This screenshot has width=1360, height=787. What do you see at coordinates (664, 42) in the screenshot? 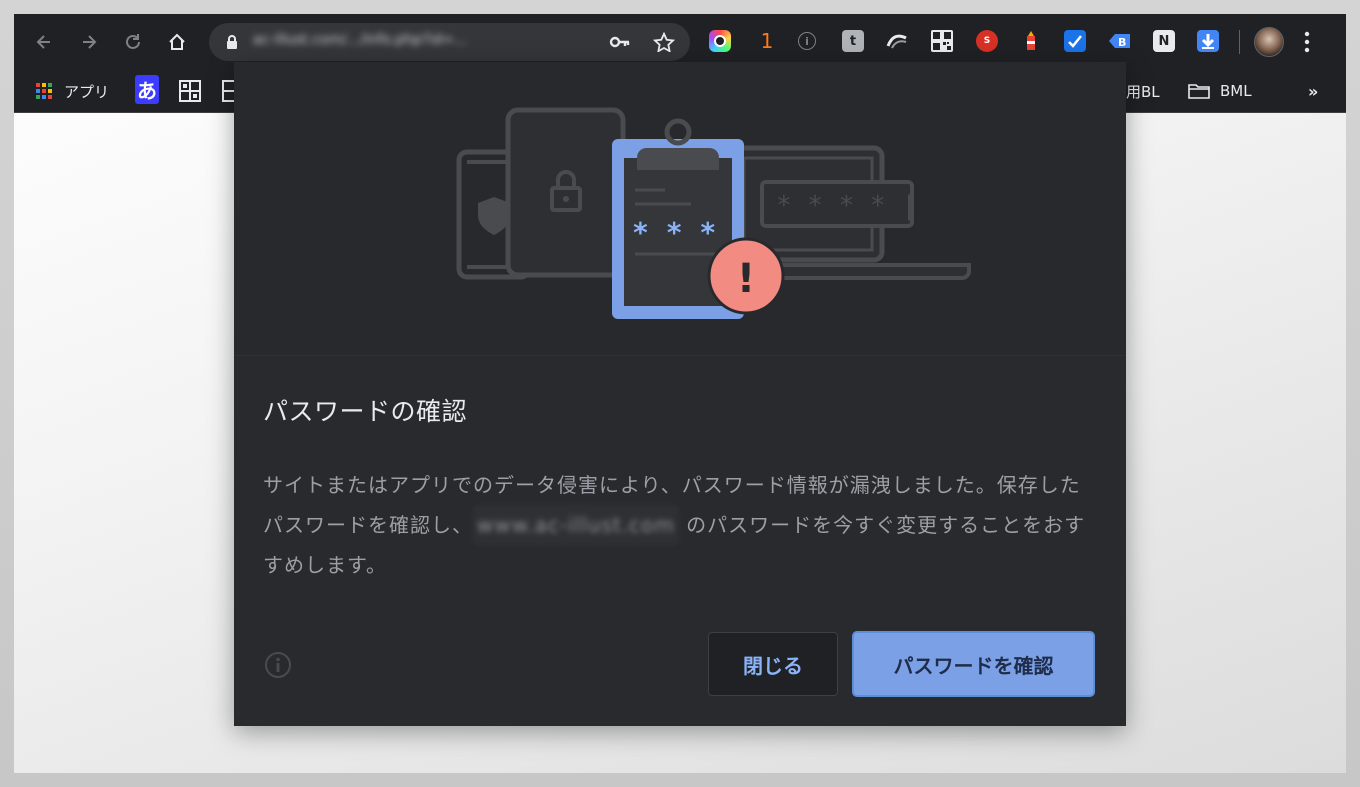
I see `bookmark-star-icon` at bounding box center [664, 42].